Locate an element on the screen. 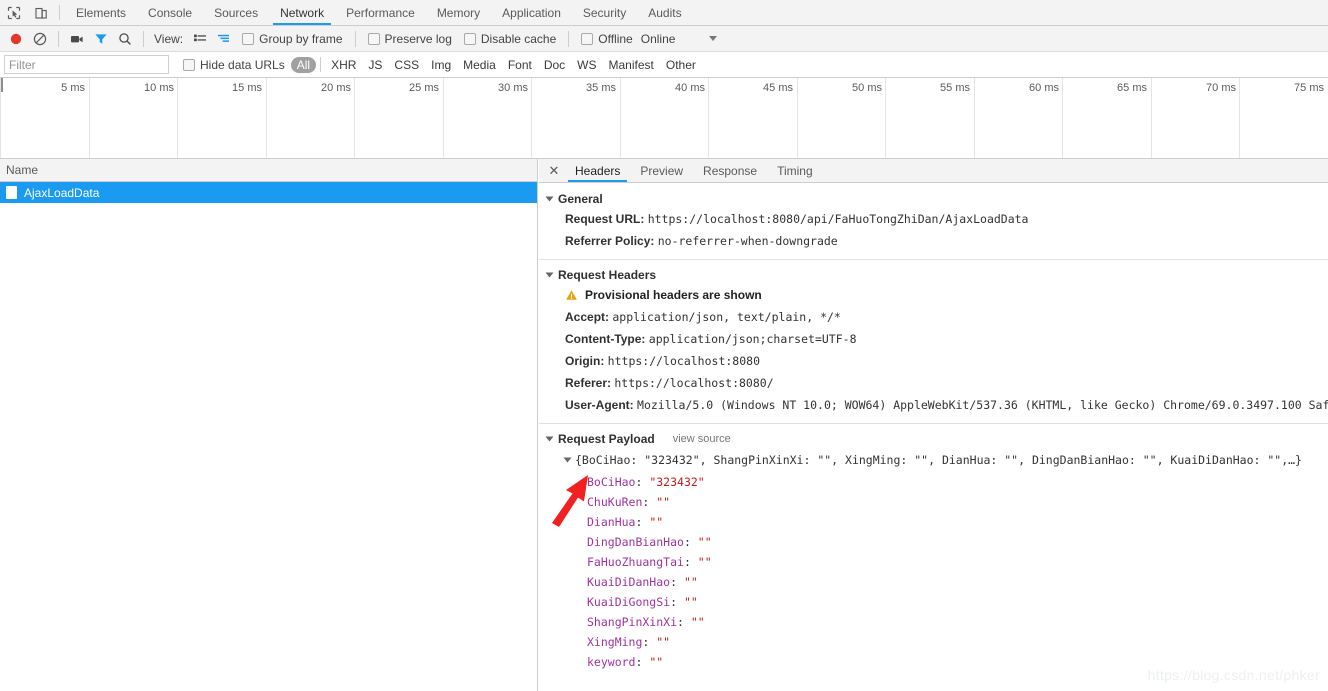  json-property-row: DianHua: "" is located at coordinates (933, 522).